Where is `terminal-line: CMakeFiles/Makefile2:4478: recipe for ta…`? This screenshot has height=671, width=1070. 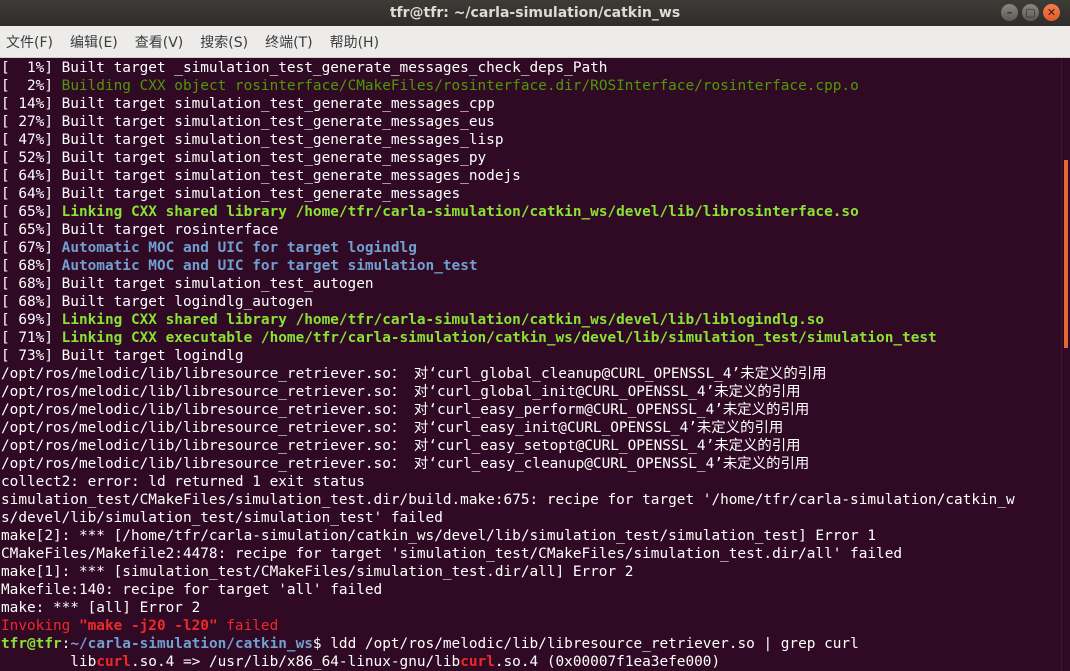 terminal-line: CMakeFiles/Makefile2:4478: recipe for ta… is located at coordinates (531, 554).